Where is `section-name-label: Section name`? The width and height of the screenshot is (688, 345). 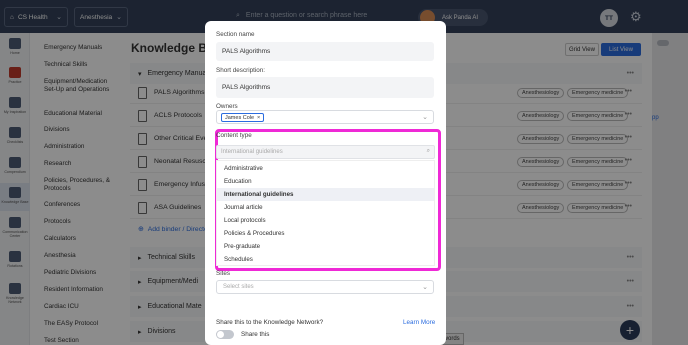
section-name-label: Section name is located at coordinates (235, 34).